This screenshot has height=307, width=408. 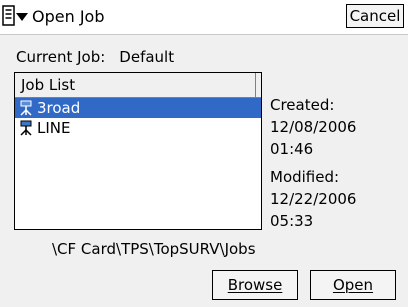 I want to click on cancel-button: Cancel, so click(x=375, y=16).